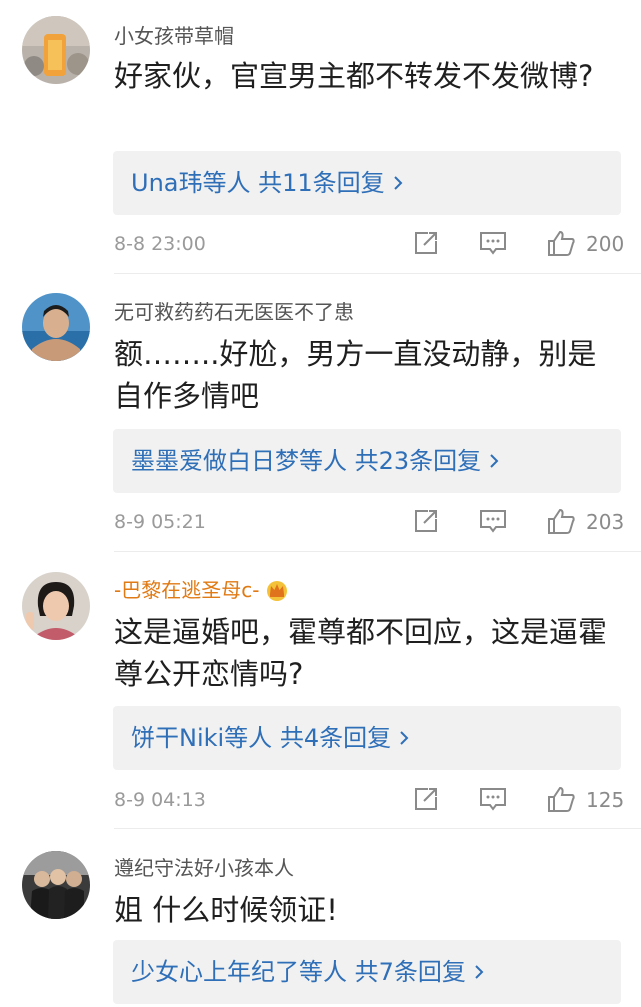 Image resolution: width=641 pixels, height=1007 pixels. I want to click on reply-link: 墨墨爱做白日梦等人 共23条回复, so click(315, 461).